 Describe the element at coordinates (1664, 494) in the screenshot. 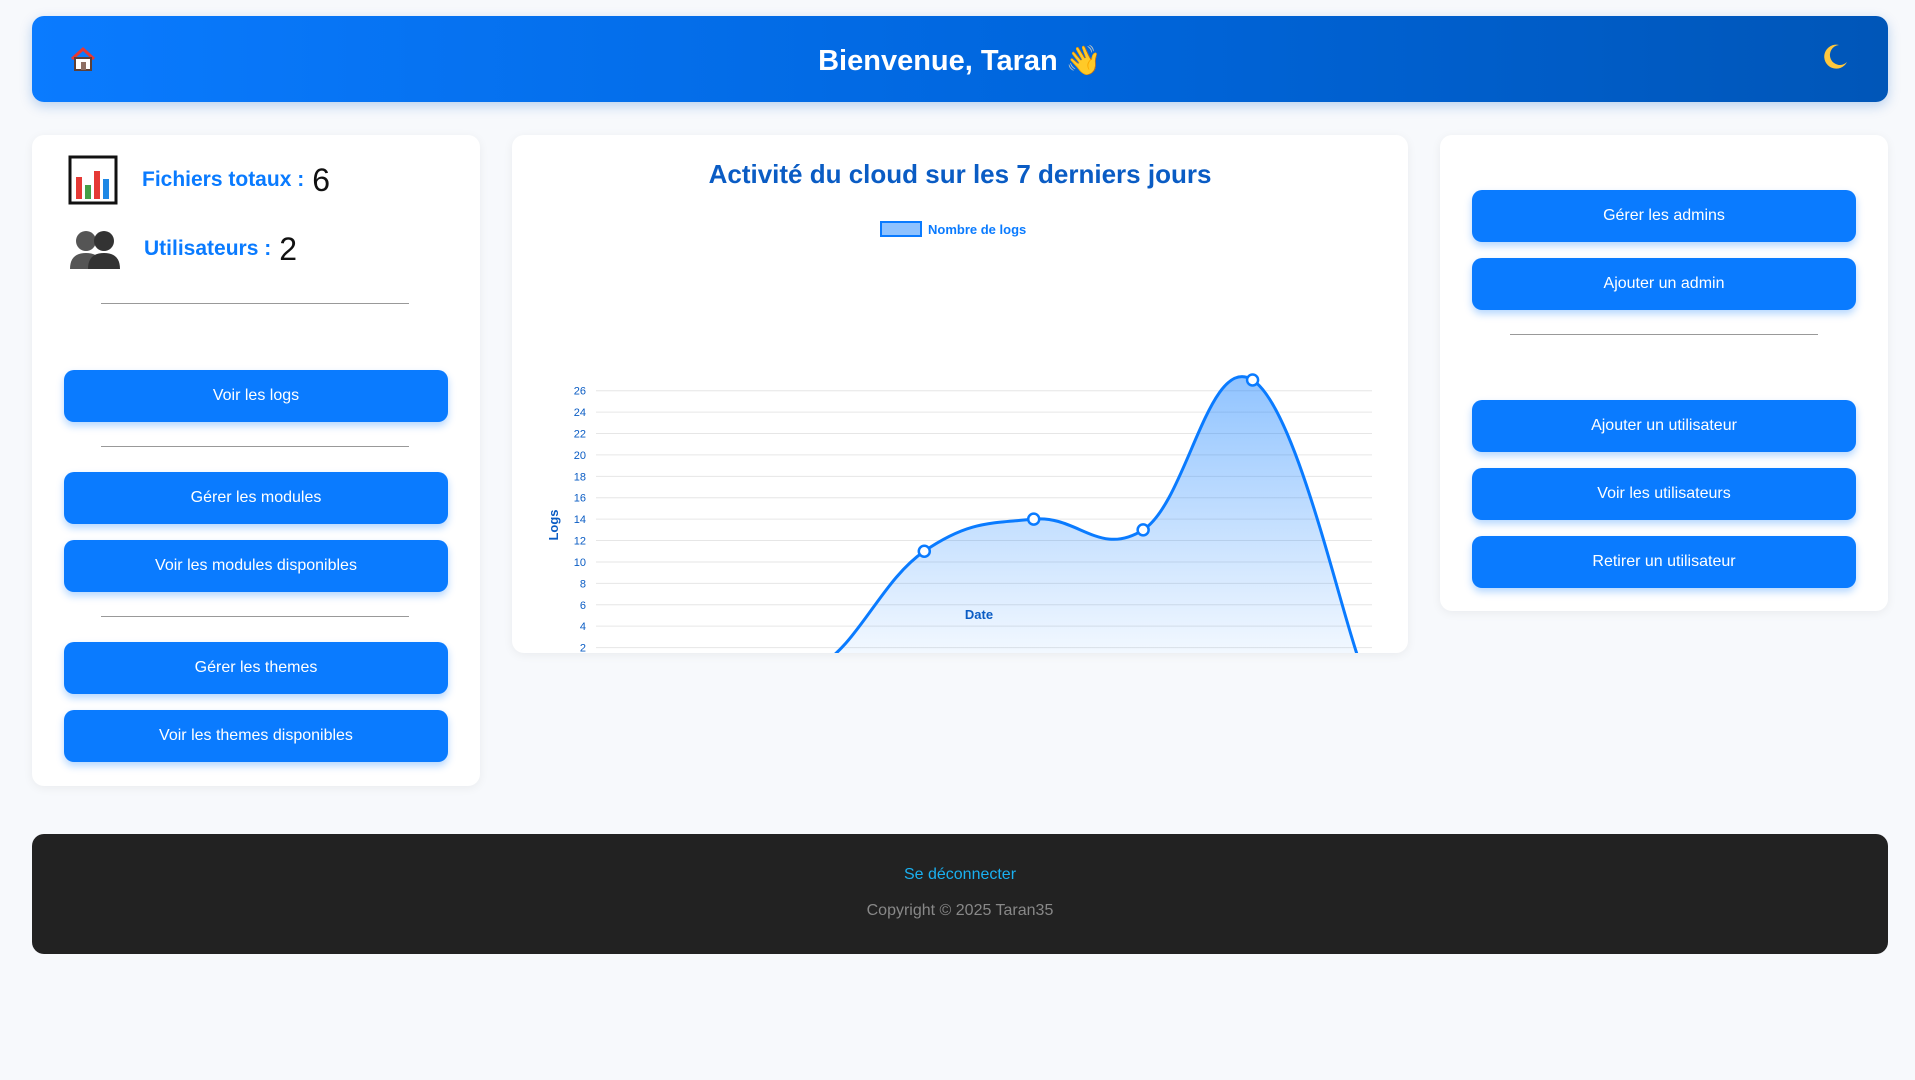

I see `view-users-button: Voir les utilisateurs` at that location.